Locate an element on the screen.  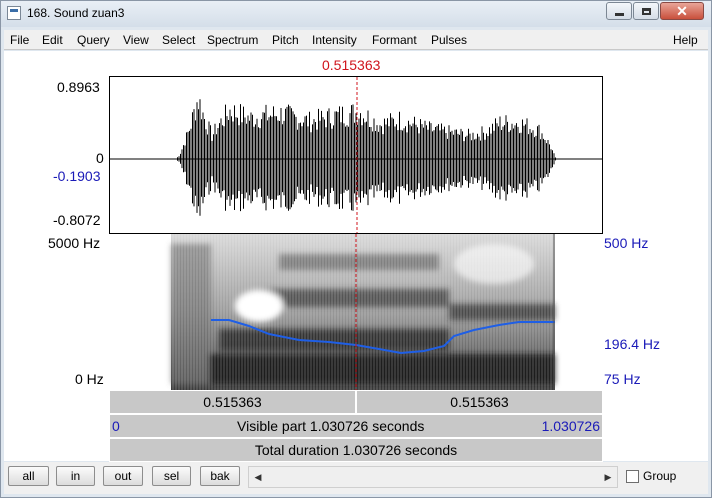
visible-part-bar: 0 Visible part 1.030726 seconds 1.030726 is located at coordinates (356, 426).